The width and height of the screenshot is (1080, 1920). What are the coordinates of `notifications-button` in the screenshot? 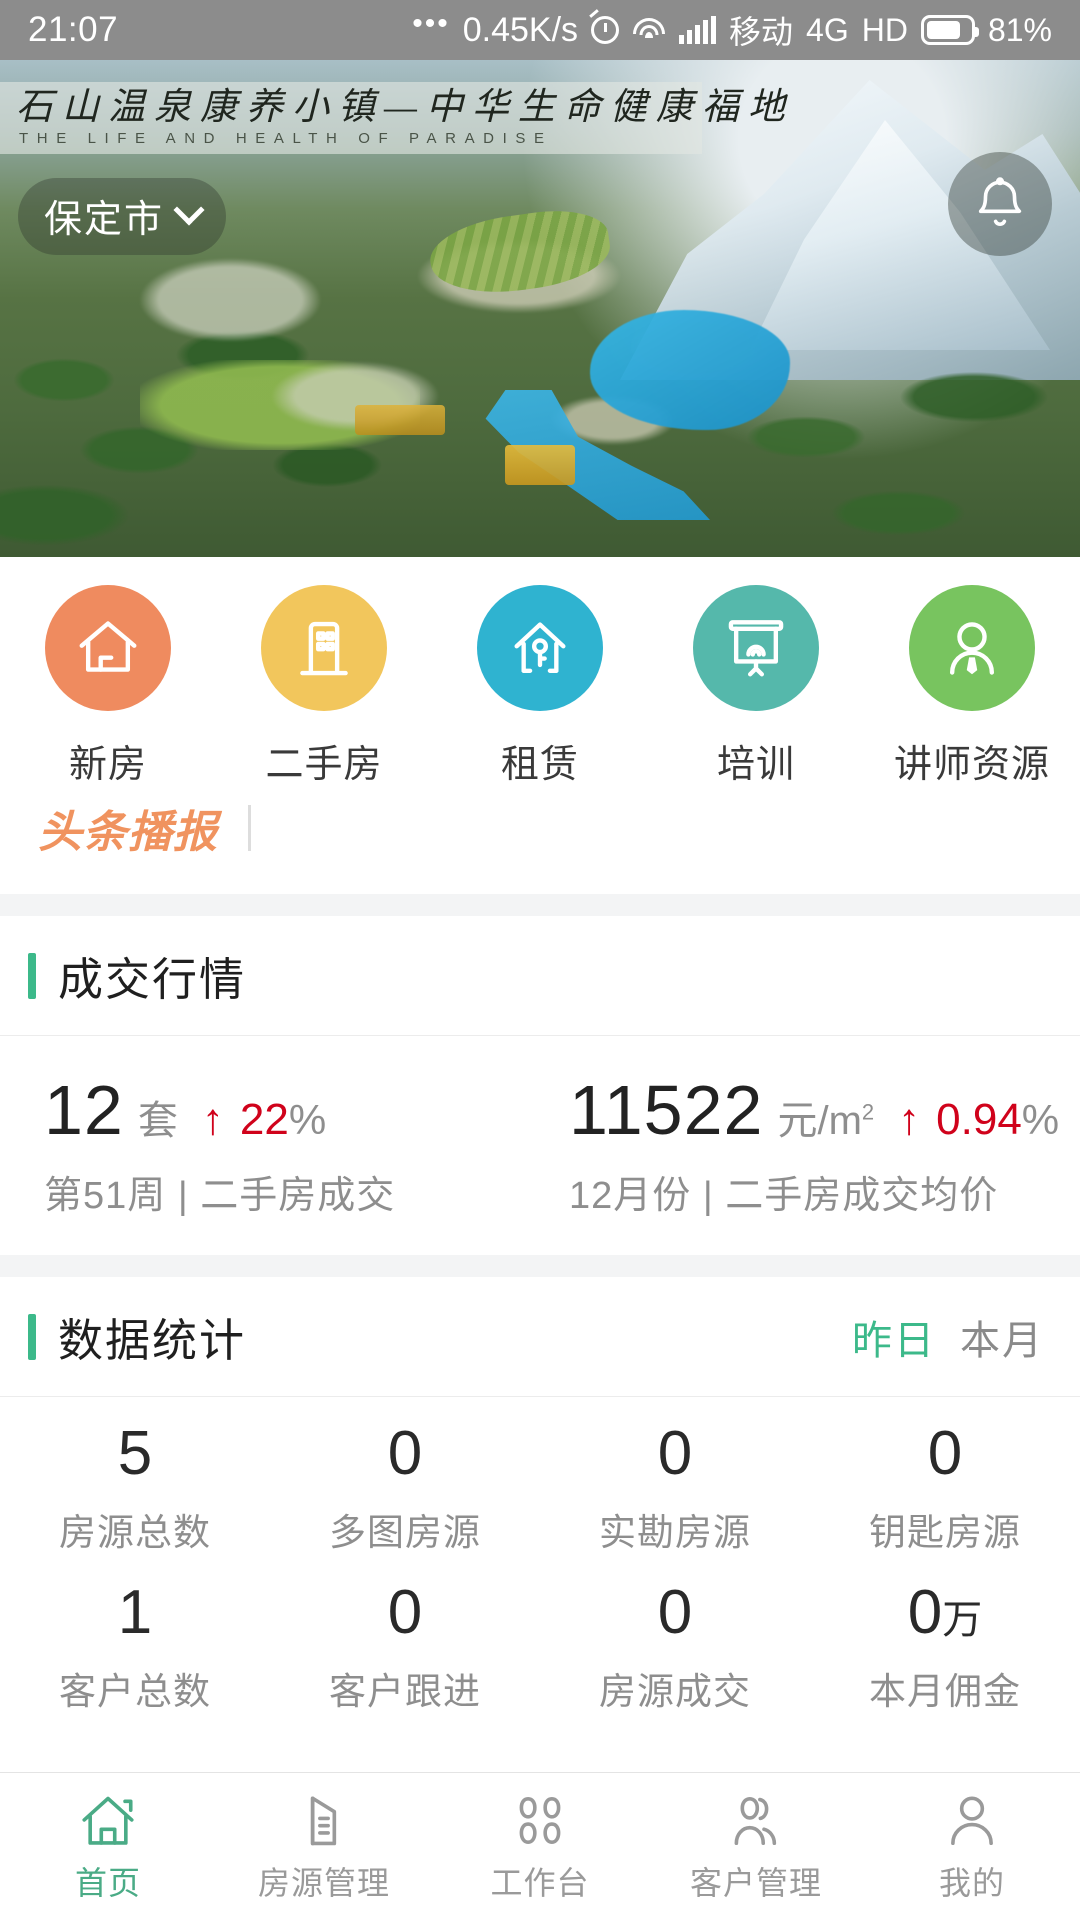 It's located at (1000, 204).